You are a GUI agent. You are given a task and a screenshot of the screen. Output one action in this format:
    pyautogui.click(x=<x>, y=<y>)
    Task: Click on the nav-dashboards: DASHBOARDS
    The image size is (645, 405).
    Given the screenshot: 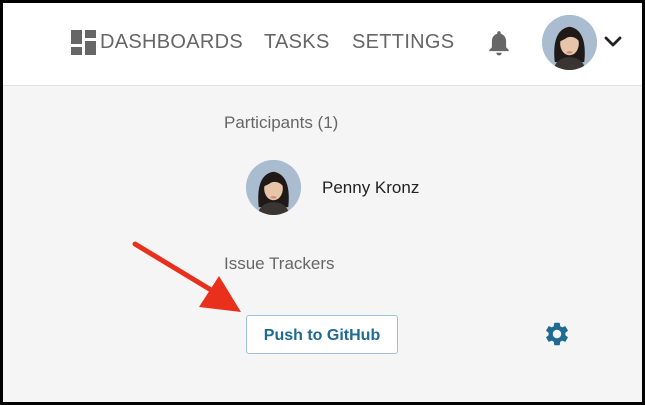 What is the action you would take?
    pyautogui.click(x=171, y=42)
    